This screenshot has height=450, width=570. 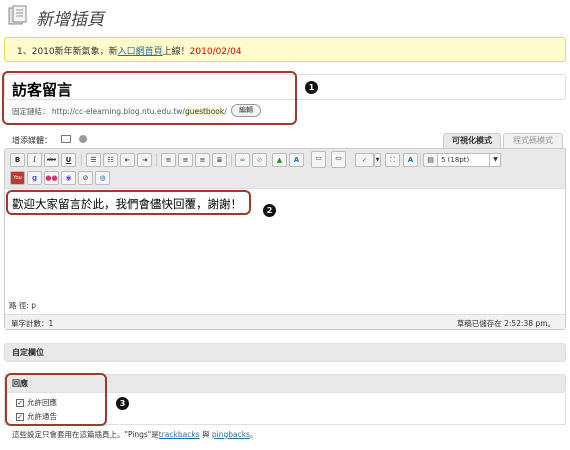 I want to click on align-center-icon: ≡, so click(x=185, y=160).